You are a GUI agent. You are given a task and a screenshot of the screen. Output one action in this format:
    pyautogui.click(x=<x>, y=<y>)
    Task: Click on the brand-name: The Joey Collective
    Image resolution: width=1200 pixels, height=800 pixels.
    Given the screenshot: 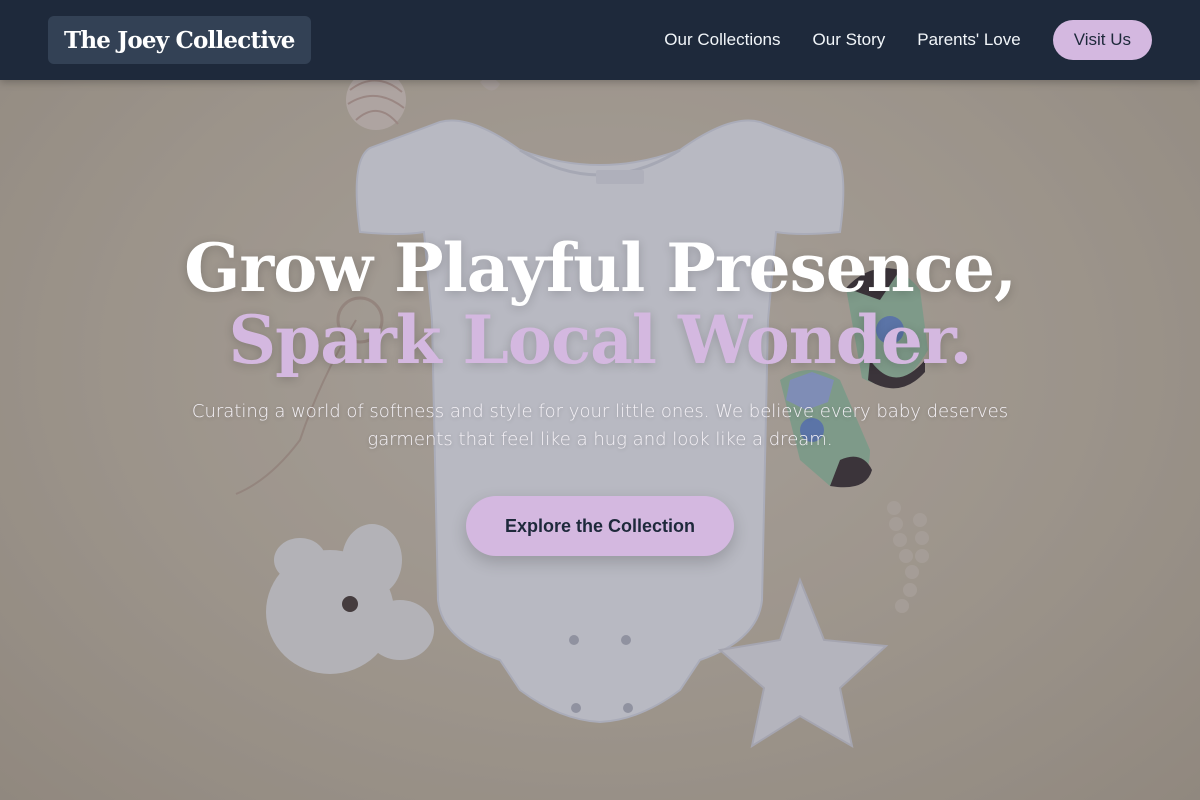 What is the action you would take?
    pyautogui.click(x=179, y=40)
    